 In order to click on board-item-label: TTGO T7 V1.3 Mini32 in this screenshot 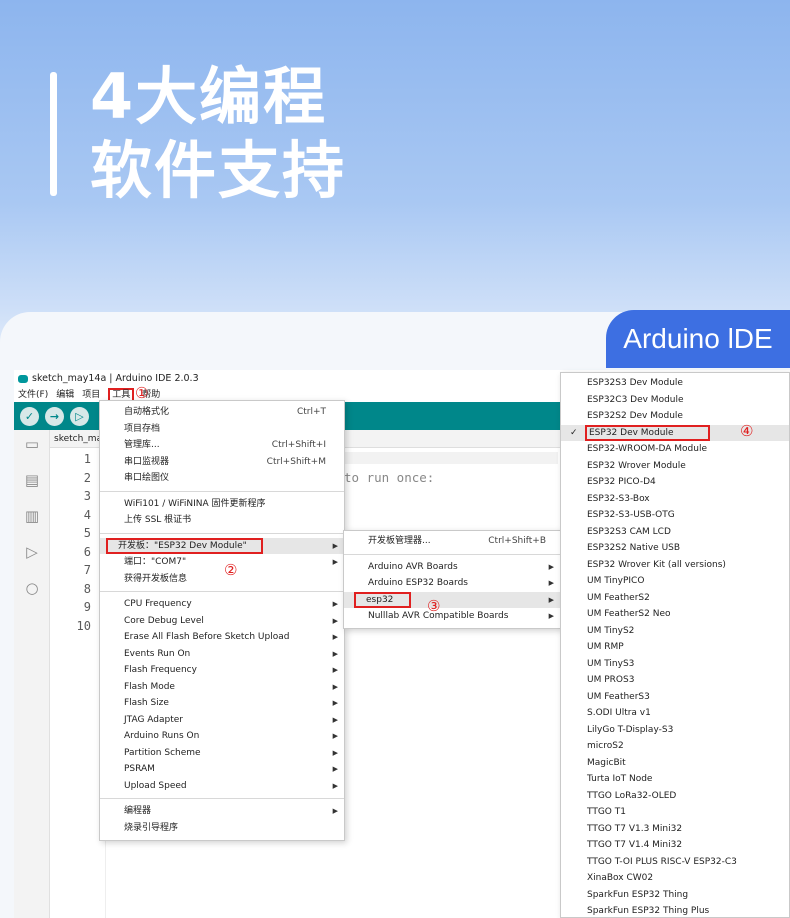, I will do `click(635, 828)`.